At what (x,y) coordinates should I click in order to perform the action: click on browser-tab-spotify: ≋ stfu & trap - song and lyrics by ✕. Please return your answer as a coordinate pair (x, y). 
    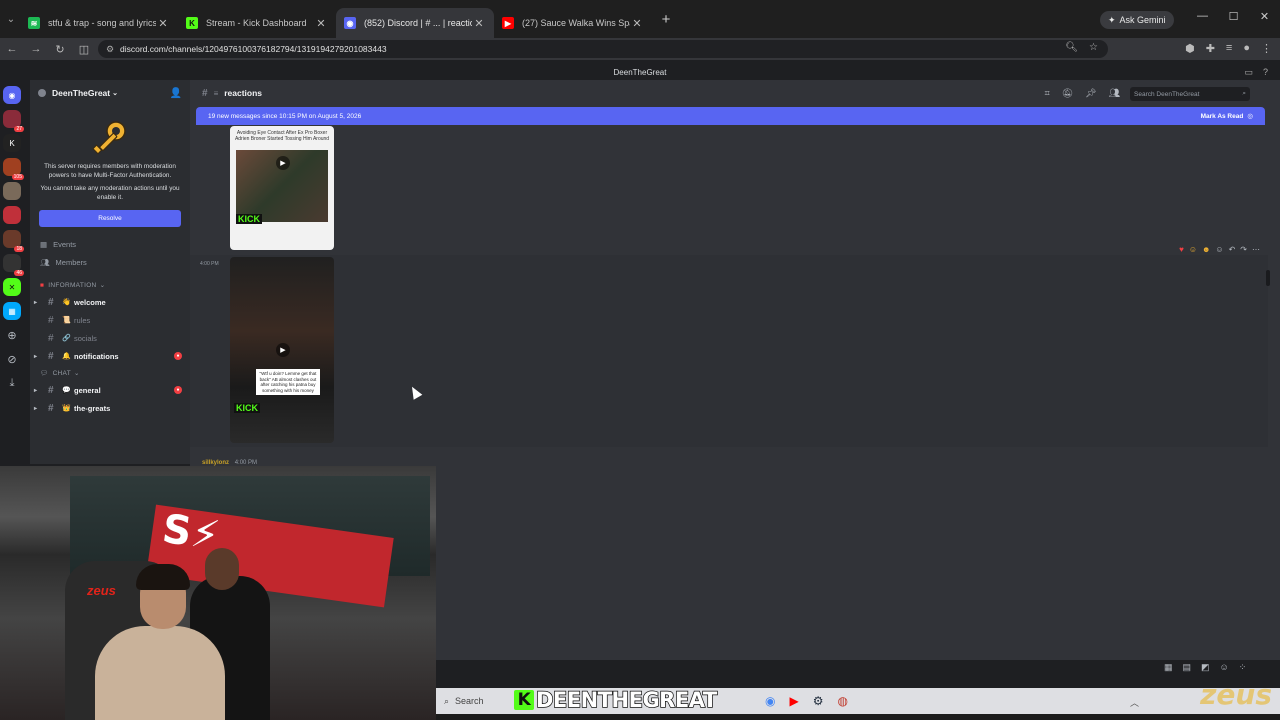
    Looking at the image, I should click on (99, 23).